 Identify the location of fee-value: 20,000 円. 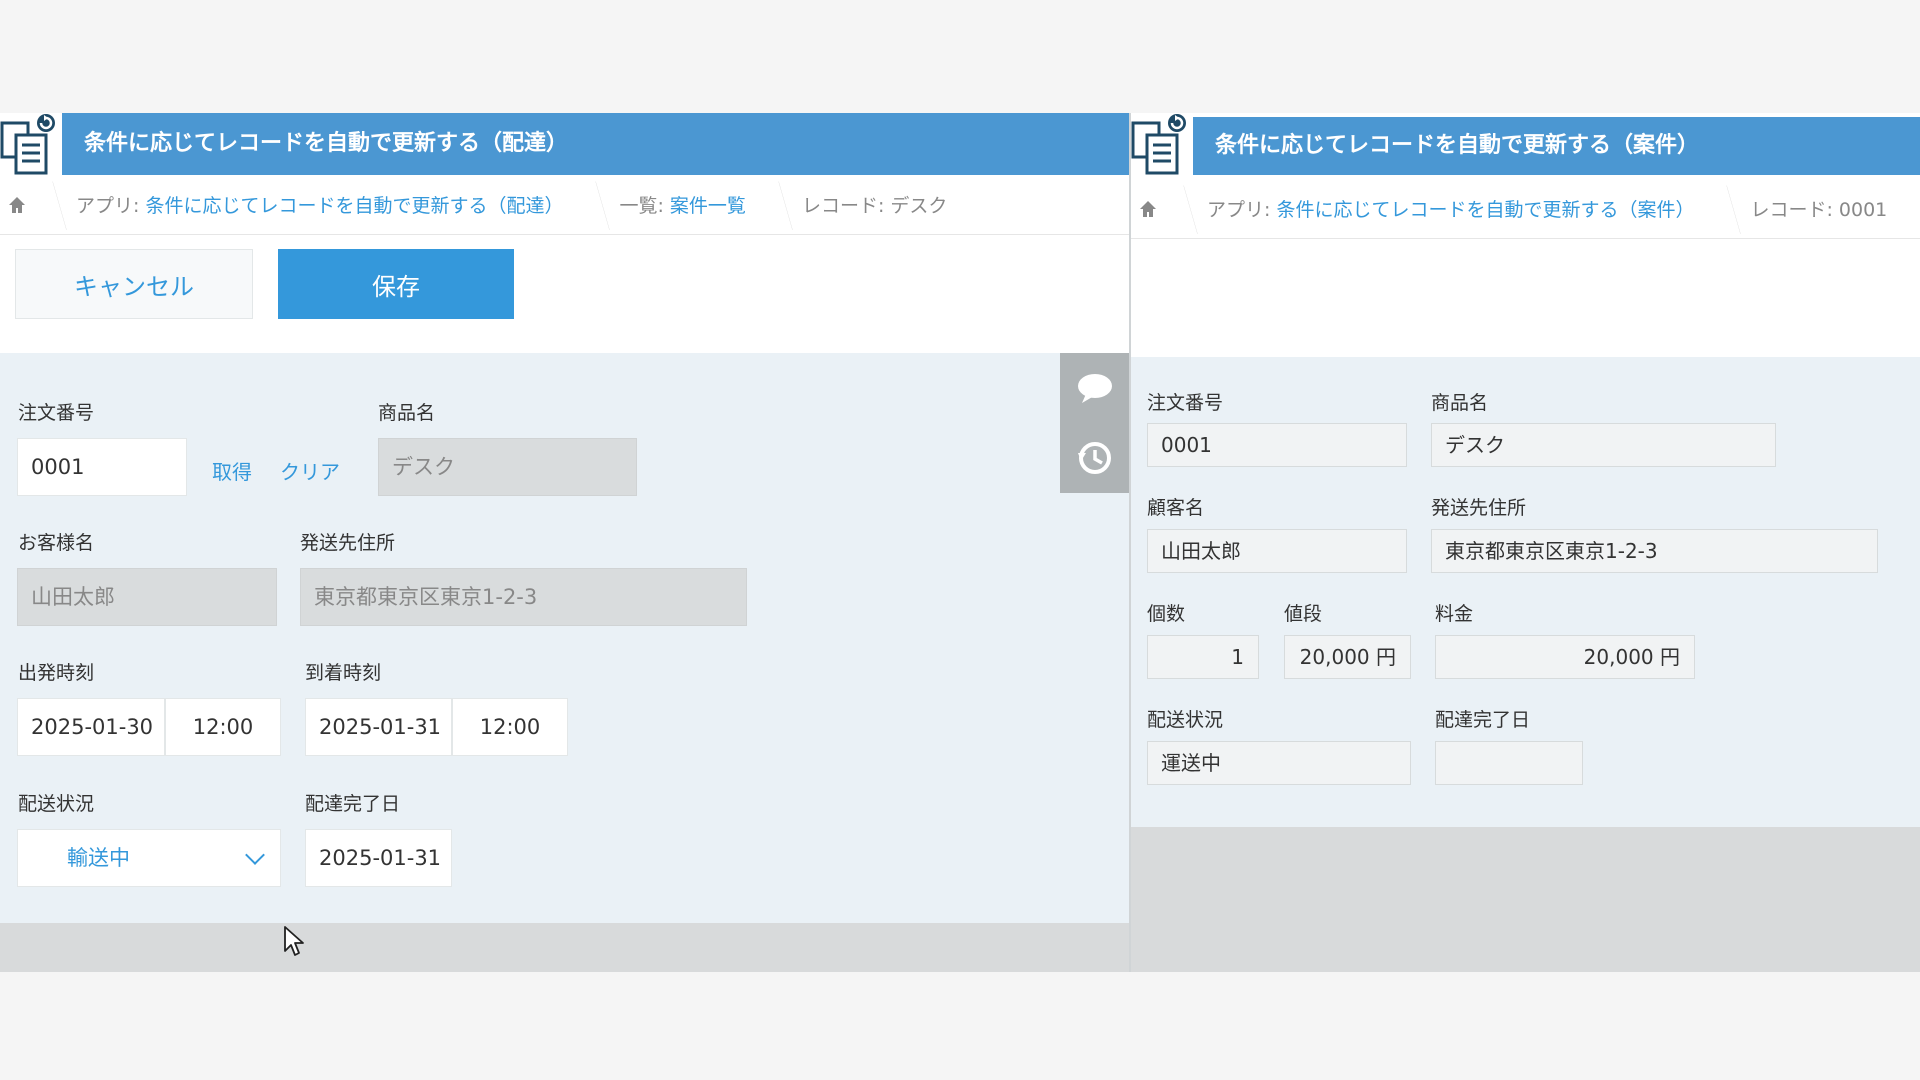
(1565, 657).